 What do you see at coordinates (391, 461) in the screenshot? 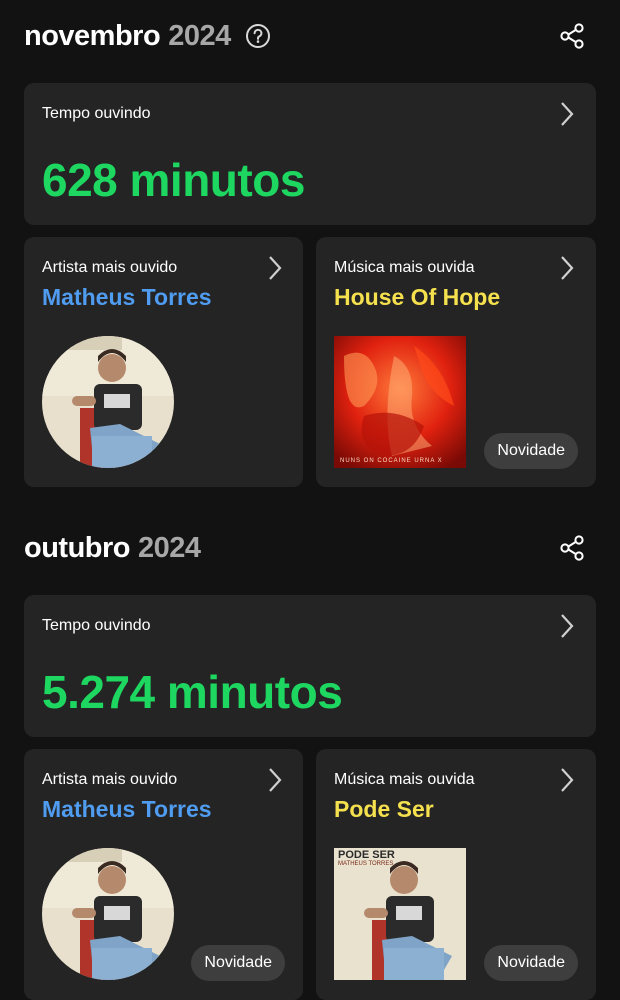
I see `album-cover-text: NUNS ON COCAINE URNA X` at bounding box center [391, 461].